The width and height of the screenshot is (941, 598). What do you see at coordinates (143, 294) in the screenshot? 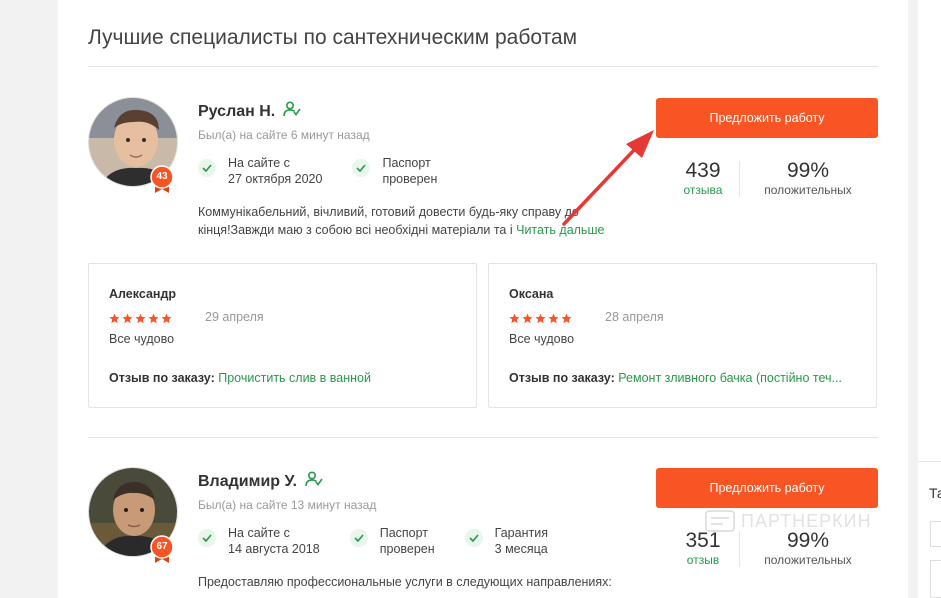
I see `review-author: Александр` at bounding box center [143, 294].